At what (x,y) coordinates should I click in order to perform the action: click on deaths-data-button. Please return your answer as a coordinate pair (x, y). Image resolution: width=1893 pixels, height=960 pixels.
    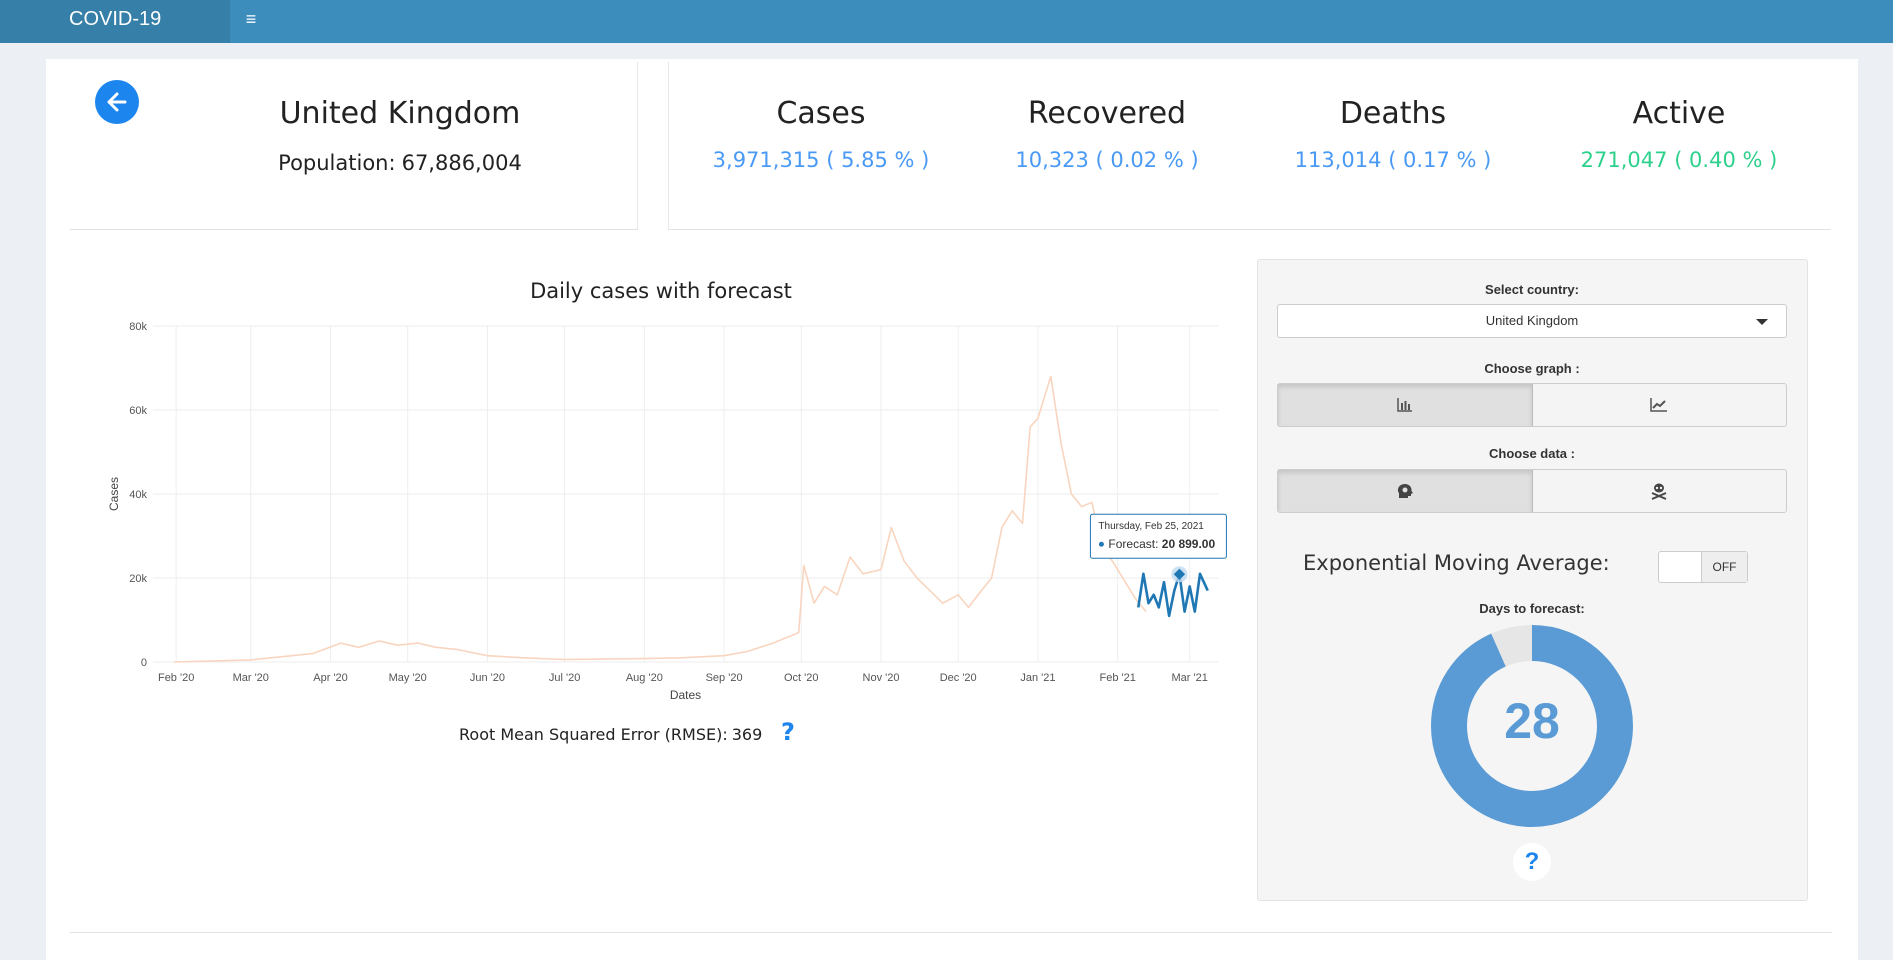
    Looking at the image, I should click on (1660, 491).